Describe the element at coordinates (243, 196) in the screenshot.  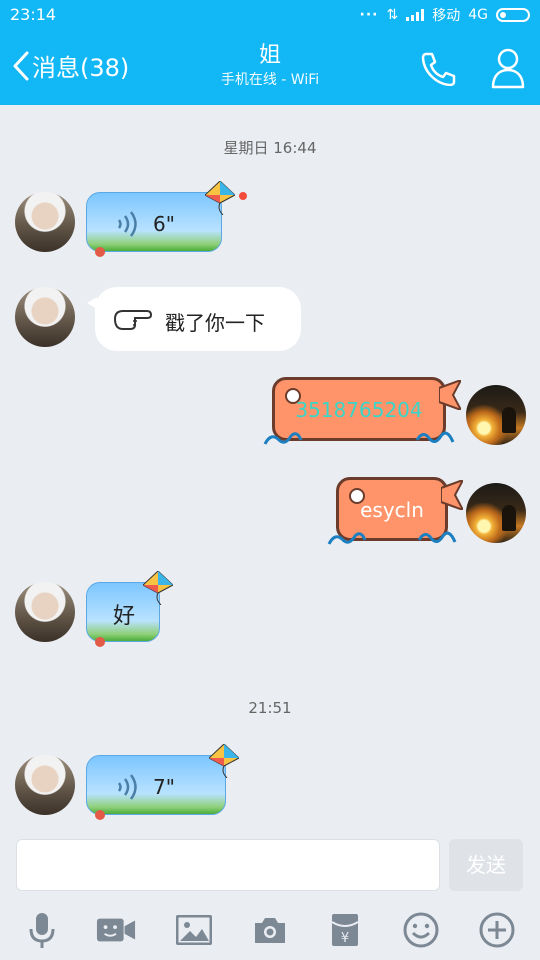
I see `unread-dot` at that location.